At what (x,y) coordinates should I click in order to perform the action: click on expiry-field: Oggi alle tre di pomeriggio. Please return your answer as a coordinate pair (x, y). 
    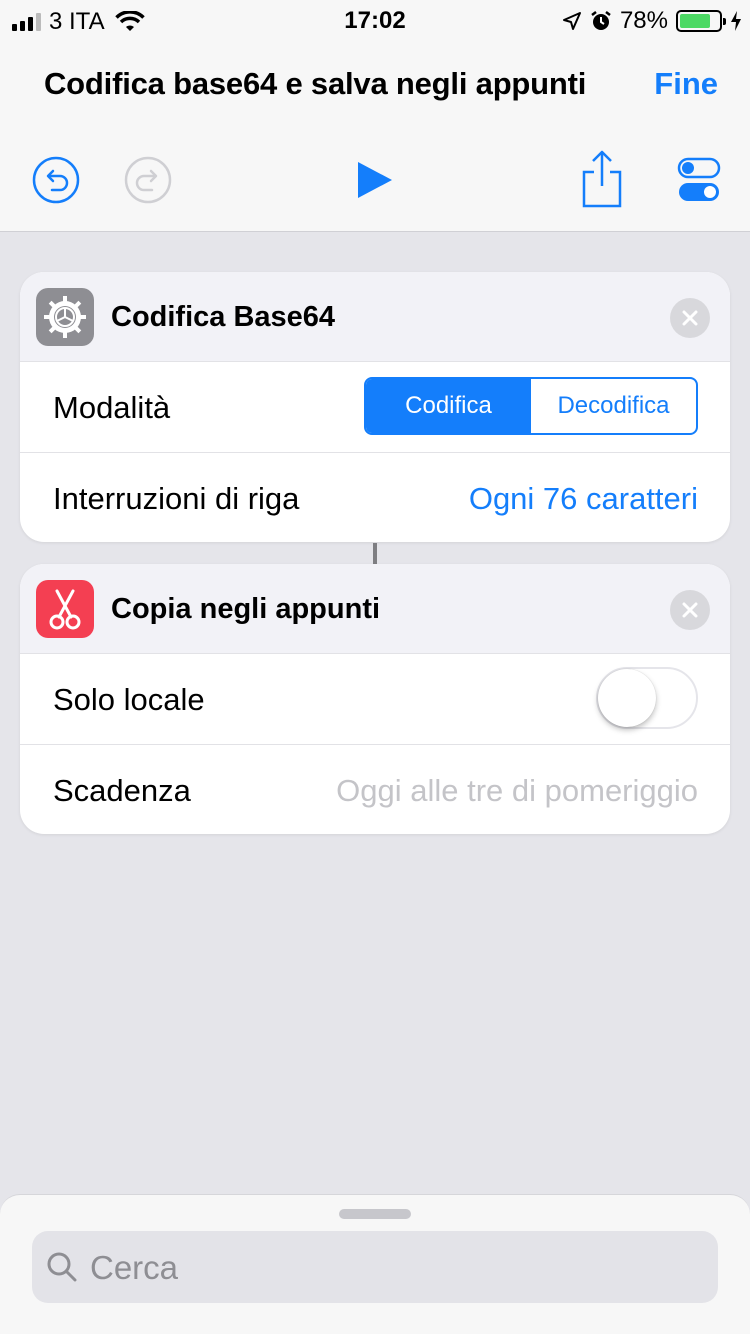
    Looking at the image, I should click on (517, 791).